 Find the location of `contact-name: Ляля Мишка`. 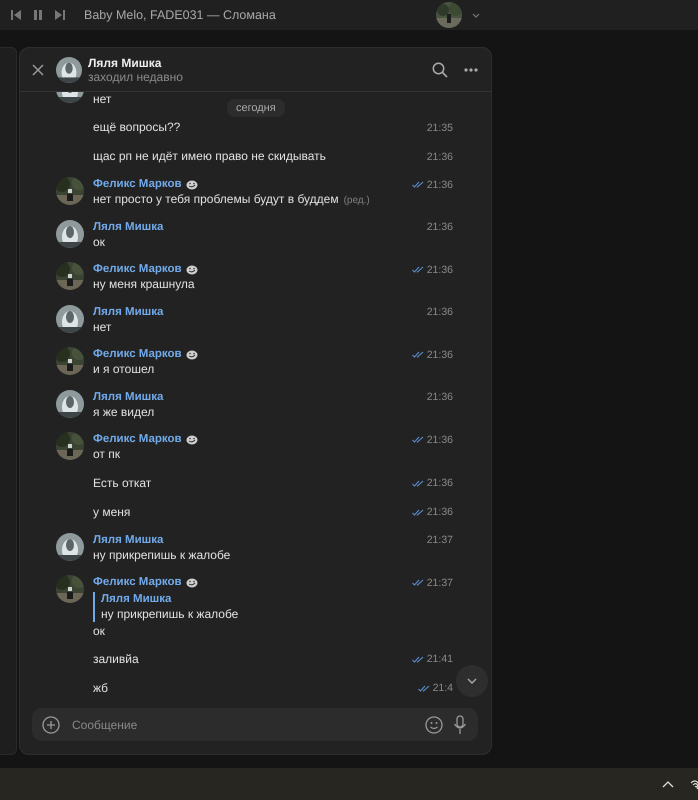

contact-name: Ляля Мишка is located at coordinates (125, 63).